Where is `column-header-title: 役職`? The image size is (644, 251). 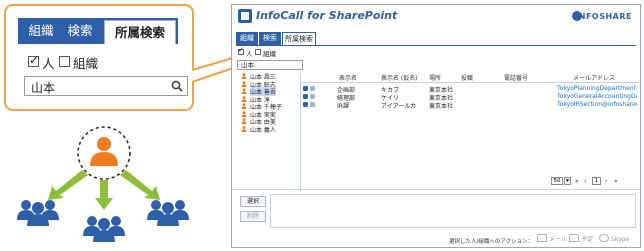
column-header-title: 役職 is located at coordinates (467, 77).